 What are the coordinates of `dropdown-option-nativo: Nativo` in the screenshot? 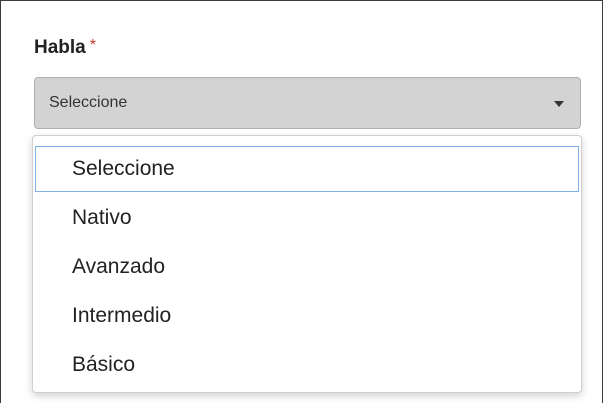 It's located at (307, 218).